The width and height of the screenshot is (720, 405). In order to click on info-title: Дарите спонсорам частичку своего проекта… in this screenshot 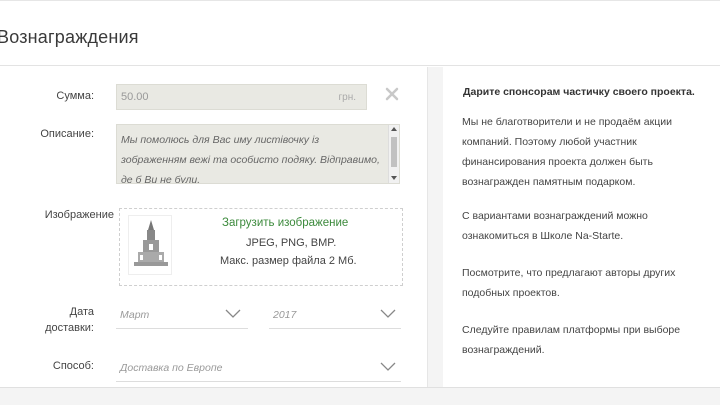, I will do `click(579, 92)`.